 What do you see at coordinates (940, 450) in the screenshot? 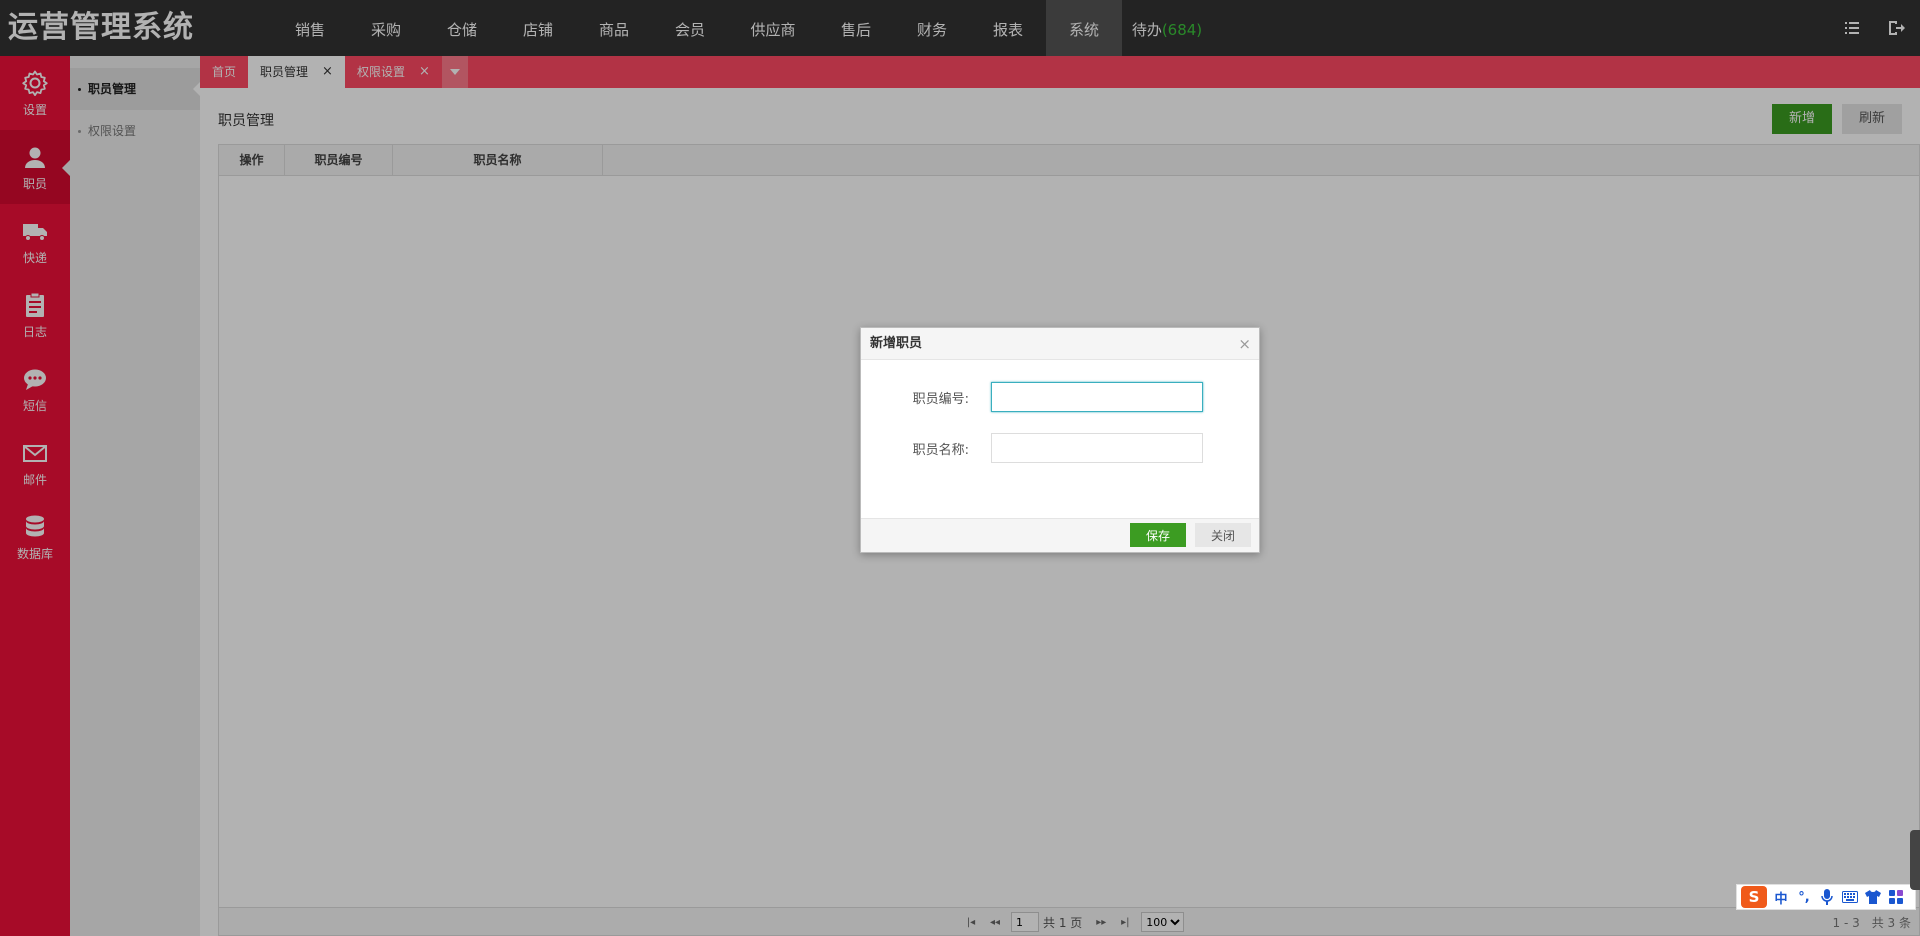
I see `field-label-name: 职员名称:` at bounding box center [940, 450].